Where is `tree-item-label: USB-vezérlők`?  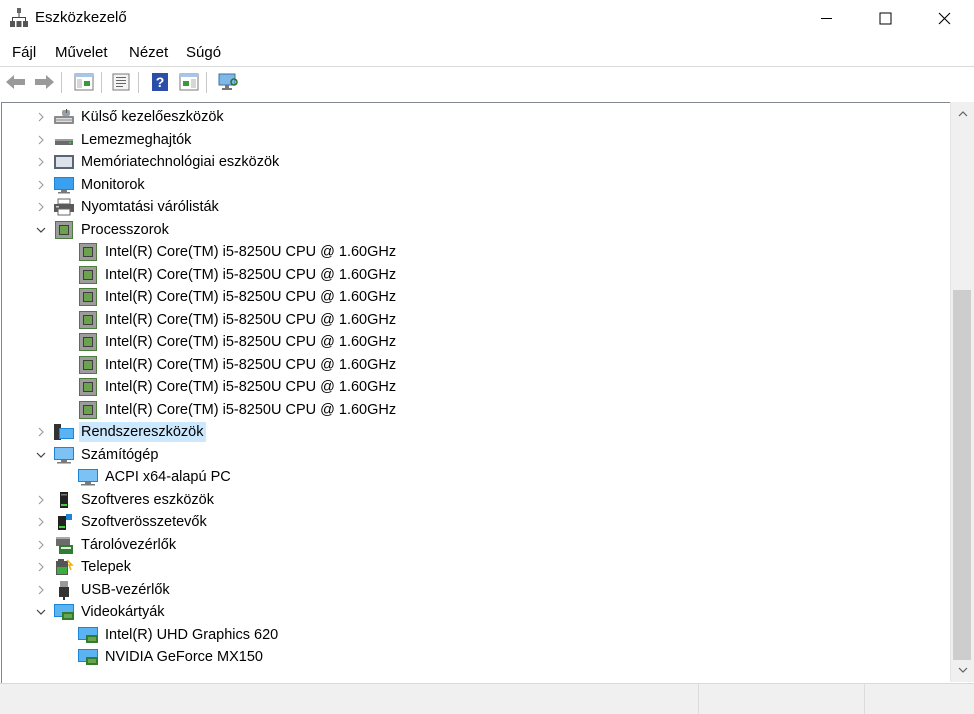
tree-item-label: USB-vezérlők is located at coordinates (125, 589).